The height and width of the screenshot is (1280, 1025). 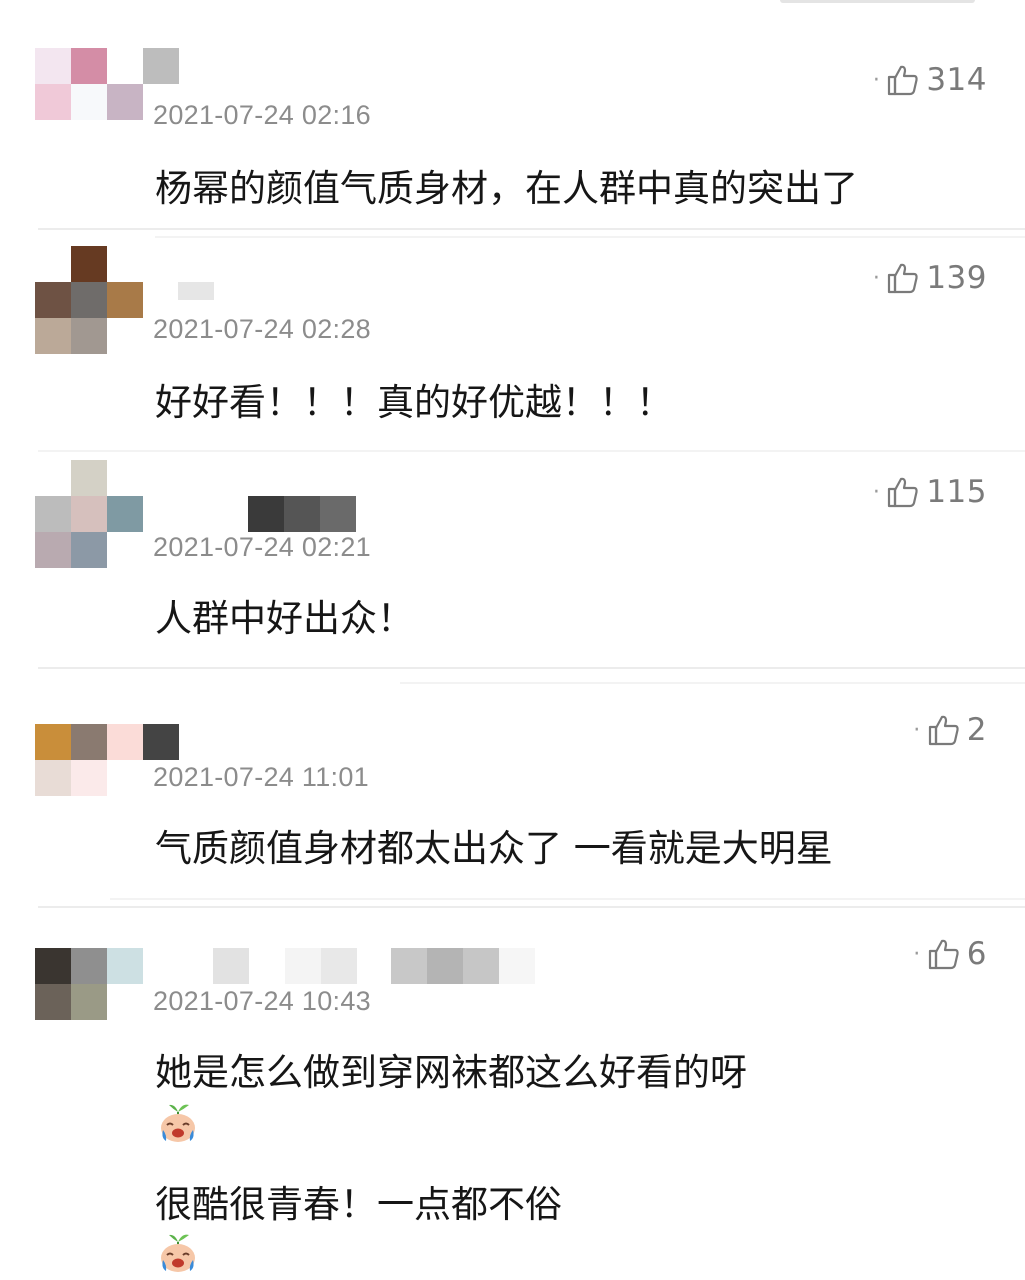 I want to click on comment-timestamp: 2021-07-24 02:21, so click(x=262, y=547).